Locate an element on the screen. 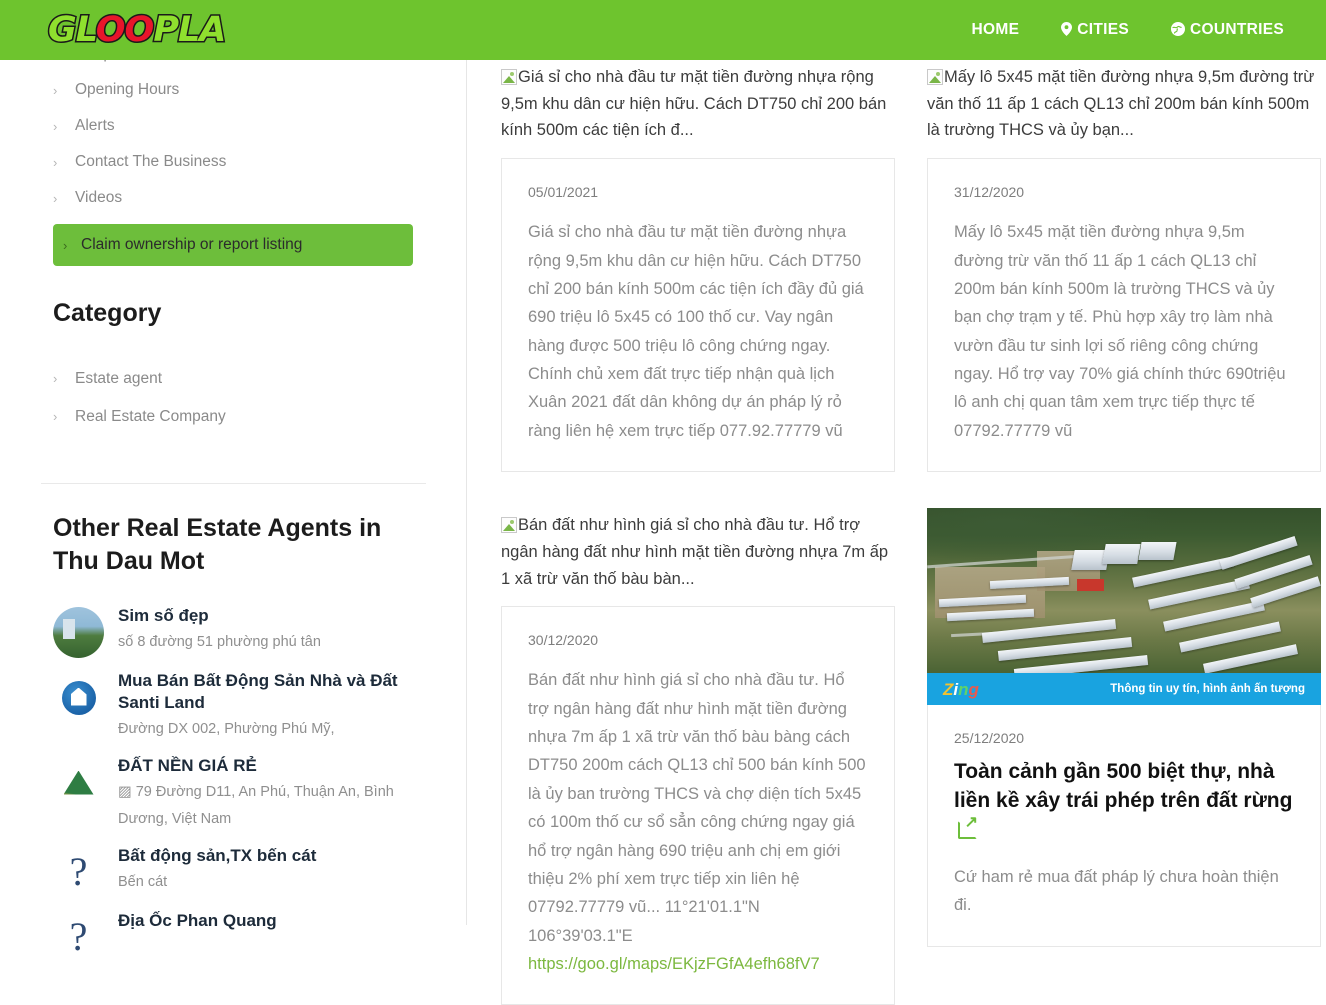  other-agents-heading: Other Real Estate Agents in Thu Dau Mot is located at coordinates (217, 544).